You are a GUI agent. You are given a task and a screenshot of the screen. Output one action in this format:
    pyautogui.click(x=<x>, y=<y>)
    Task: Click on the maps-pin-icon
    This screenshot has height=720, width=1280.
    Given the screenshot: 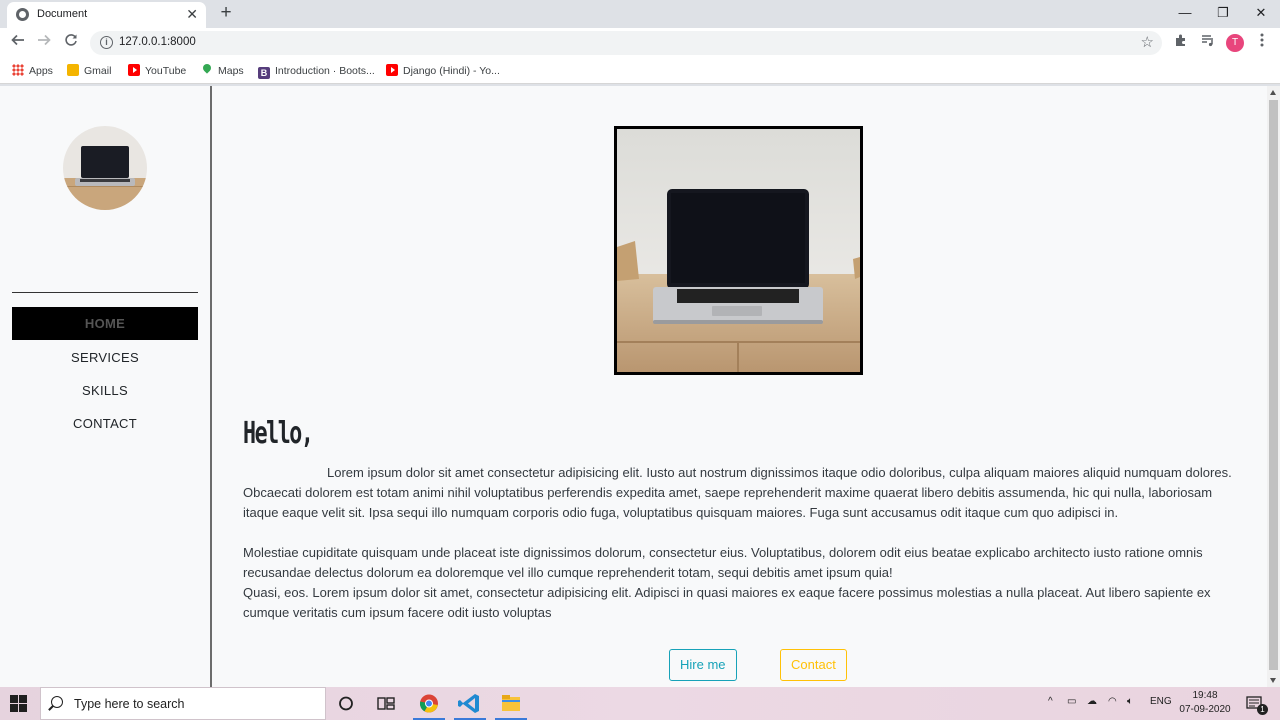 What is the action you would take?
    pyautogui.click(x=207, y=70)
    